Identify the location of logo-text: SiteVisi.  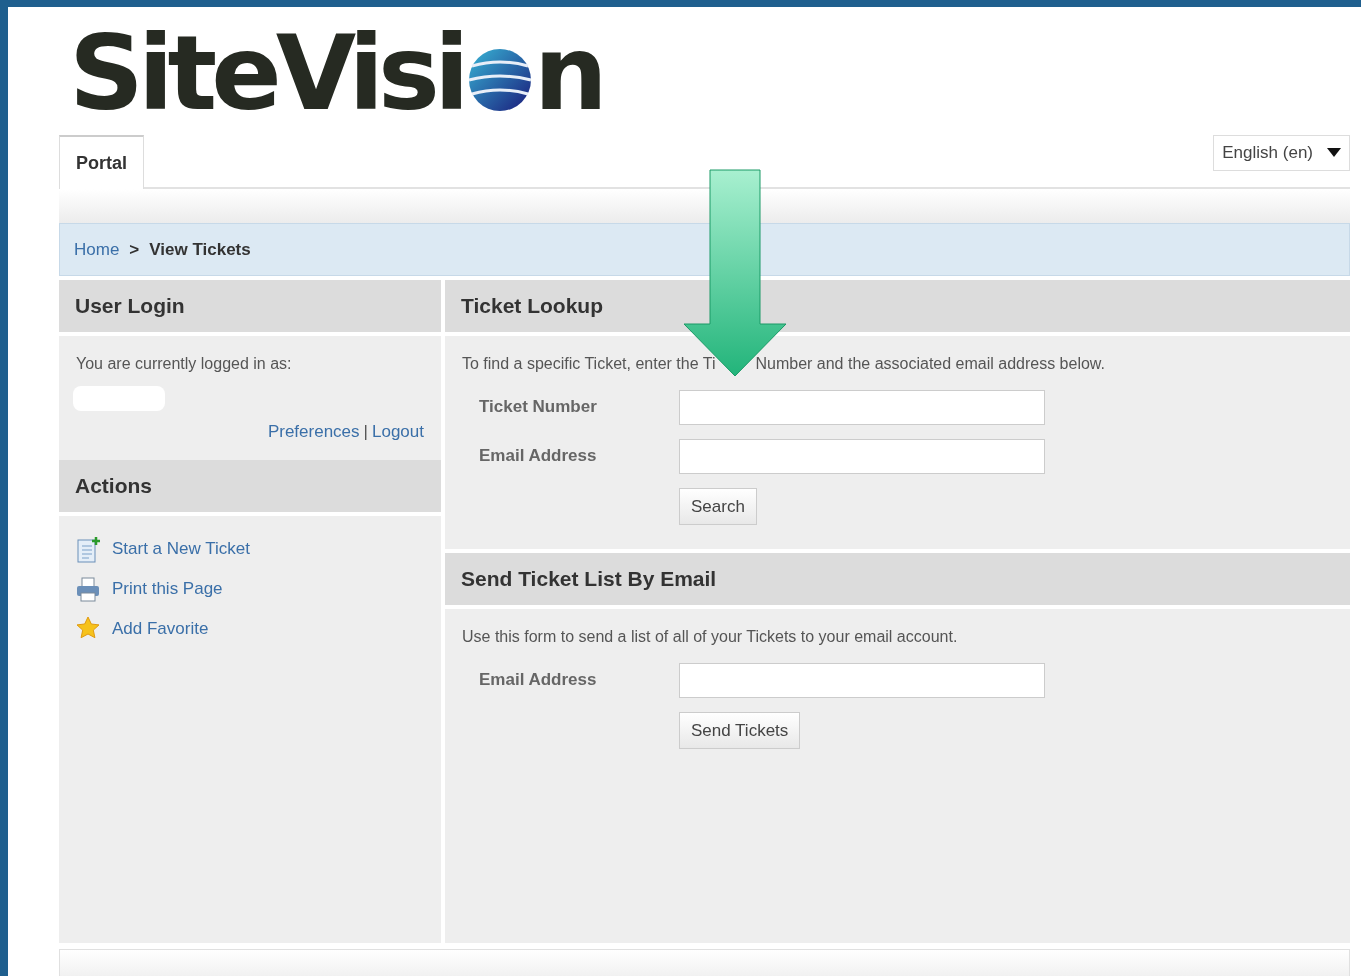
(266, 73).